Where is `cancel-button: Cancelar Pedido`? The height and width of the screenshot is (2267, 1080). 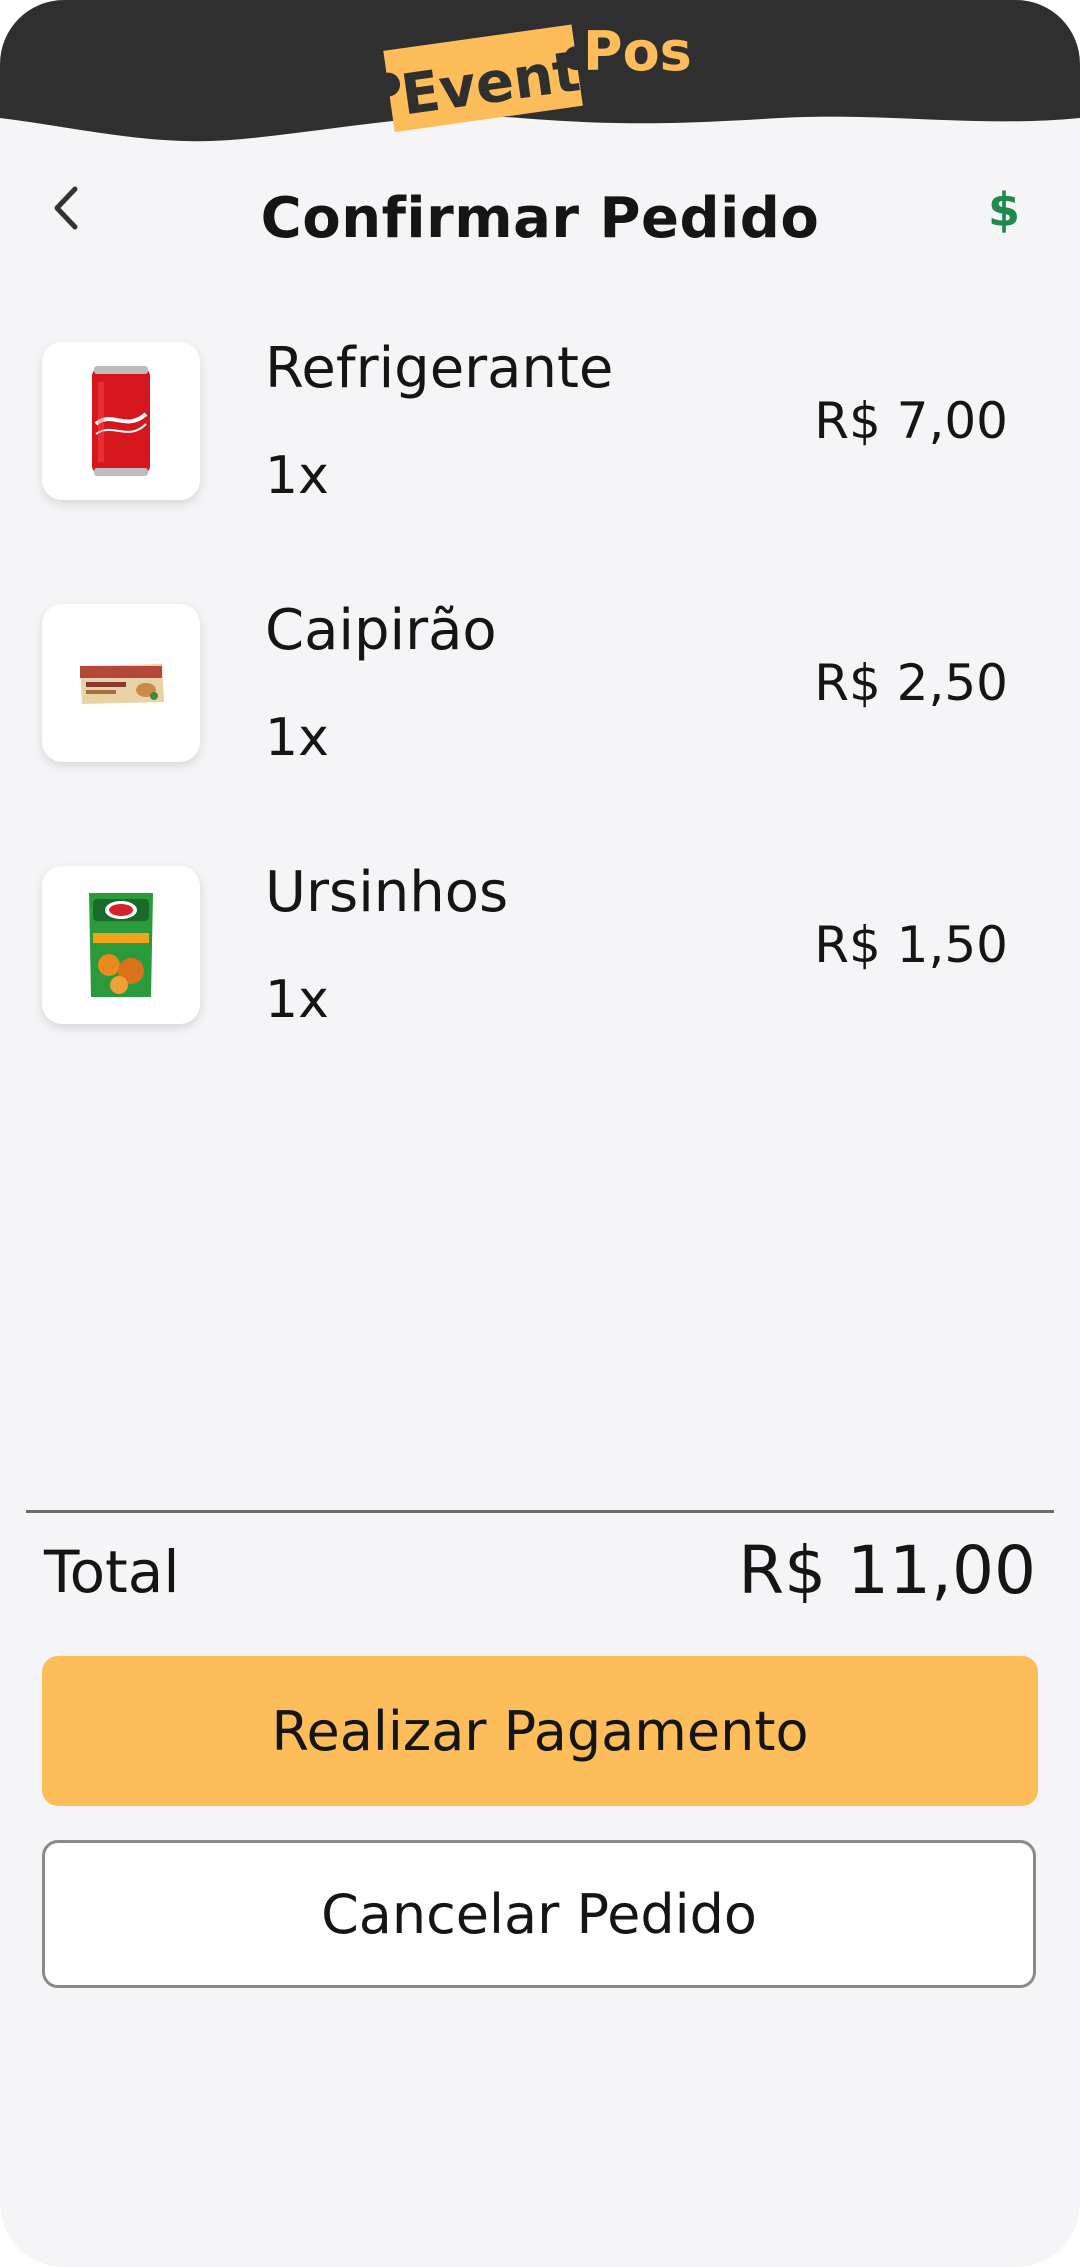
cancel-button: Cancelar Pedido is located at coordinates (539, 1914).